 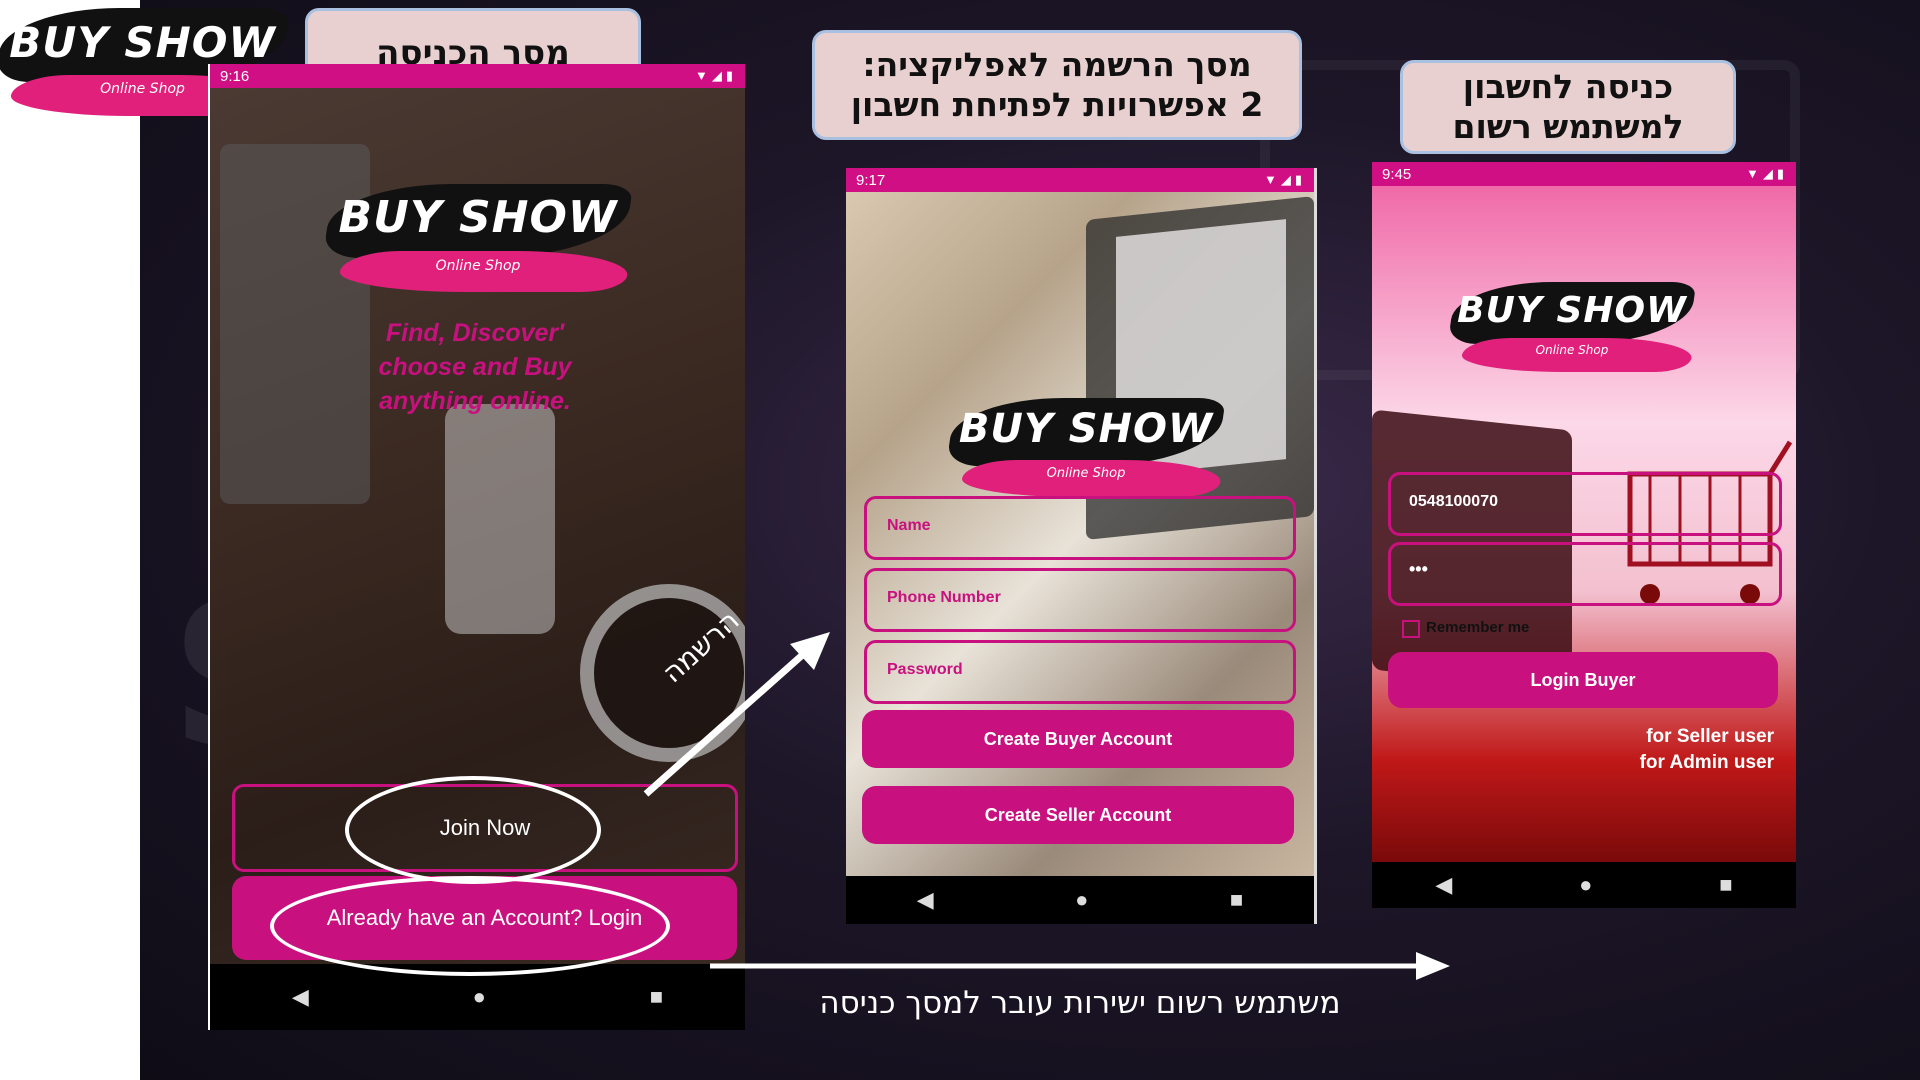 I want to click on remember-me-checkbox, so click(x=1411, y=629).